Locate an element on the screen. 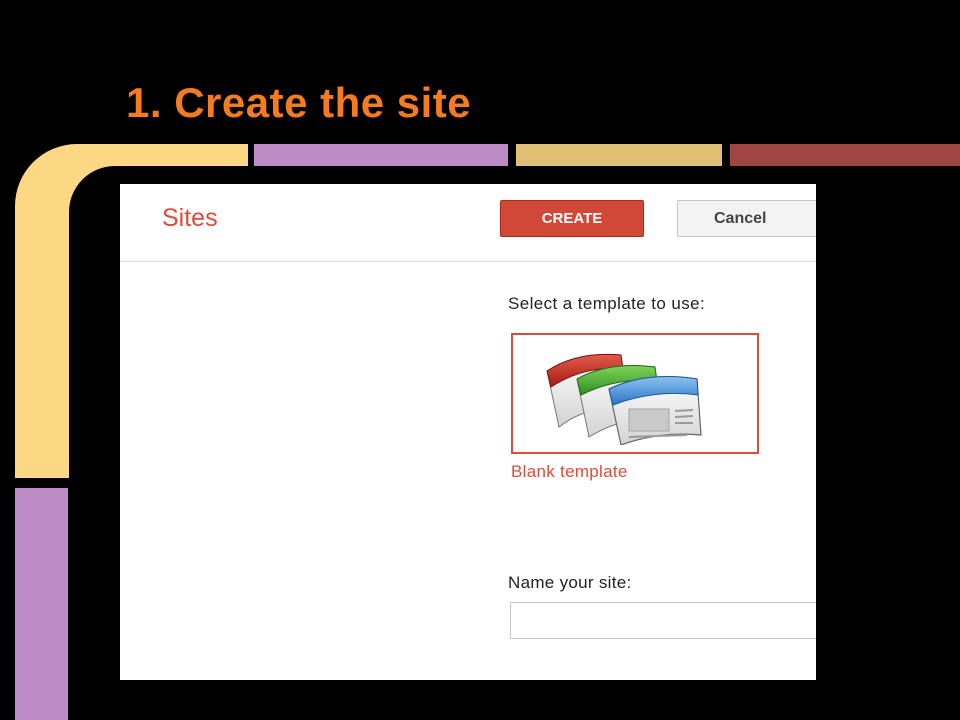 The width and height of the screenshot is (960, 720). blank-template-card is located at coordinates (635, 393).